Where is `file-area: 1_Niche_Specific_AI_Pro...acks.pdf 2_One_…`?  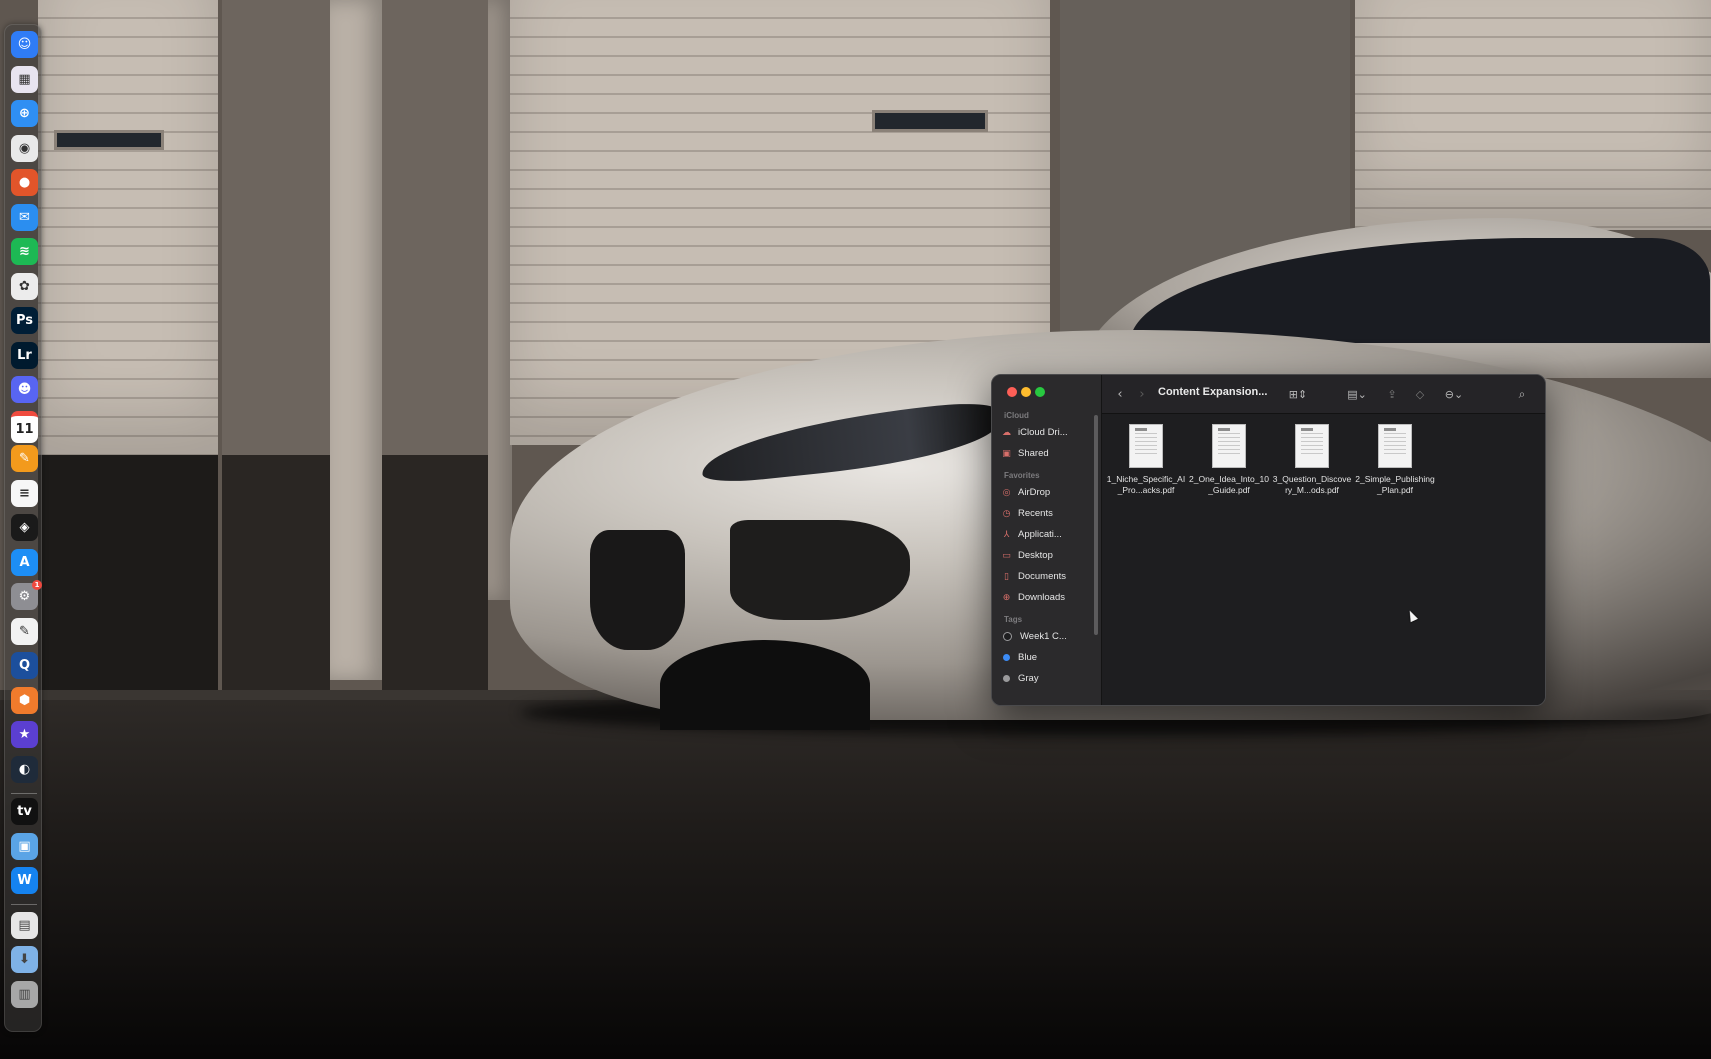 file-area: 1_Niche_Specific_AI_Pro...acks.pdf 2_One_… is located at coordinates (1323, 559).